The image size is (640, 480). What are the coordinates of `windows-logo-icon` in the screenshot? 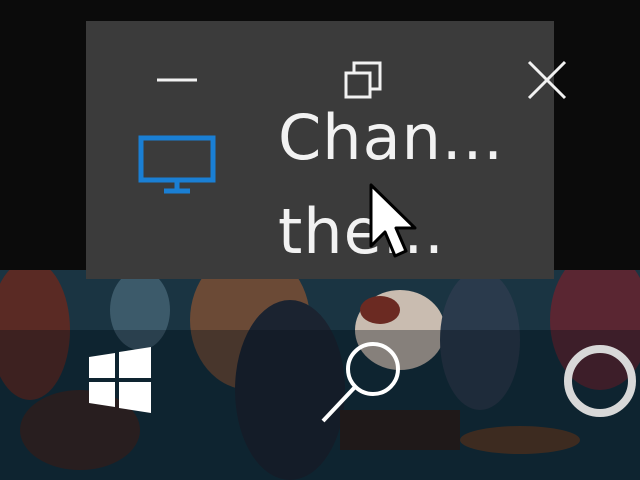 It's located at (120, 380).